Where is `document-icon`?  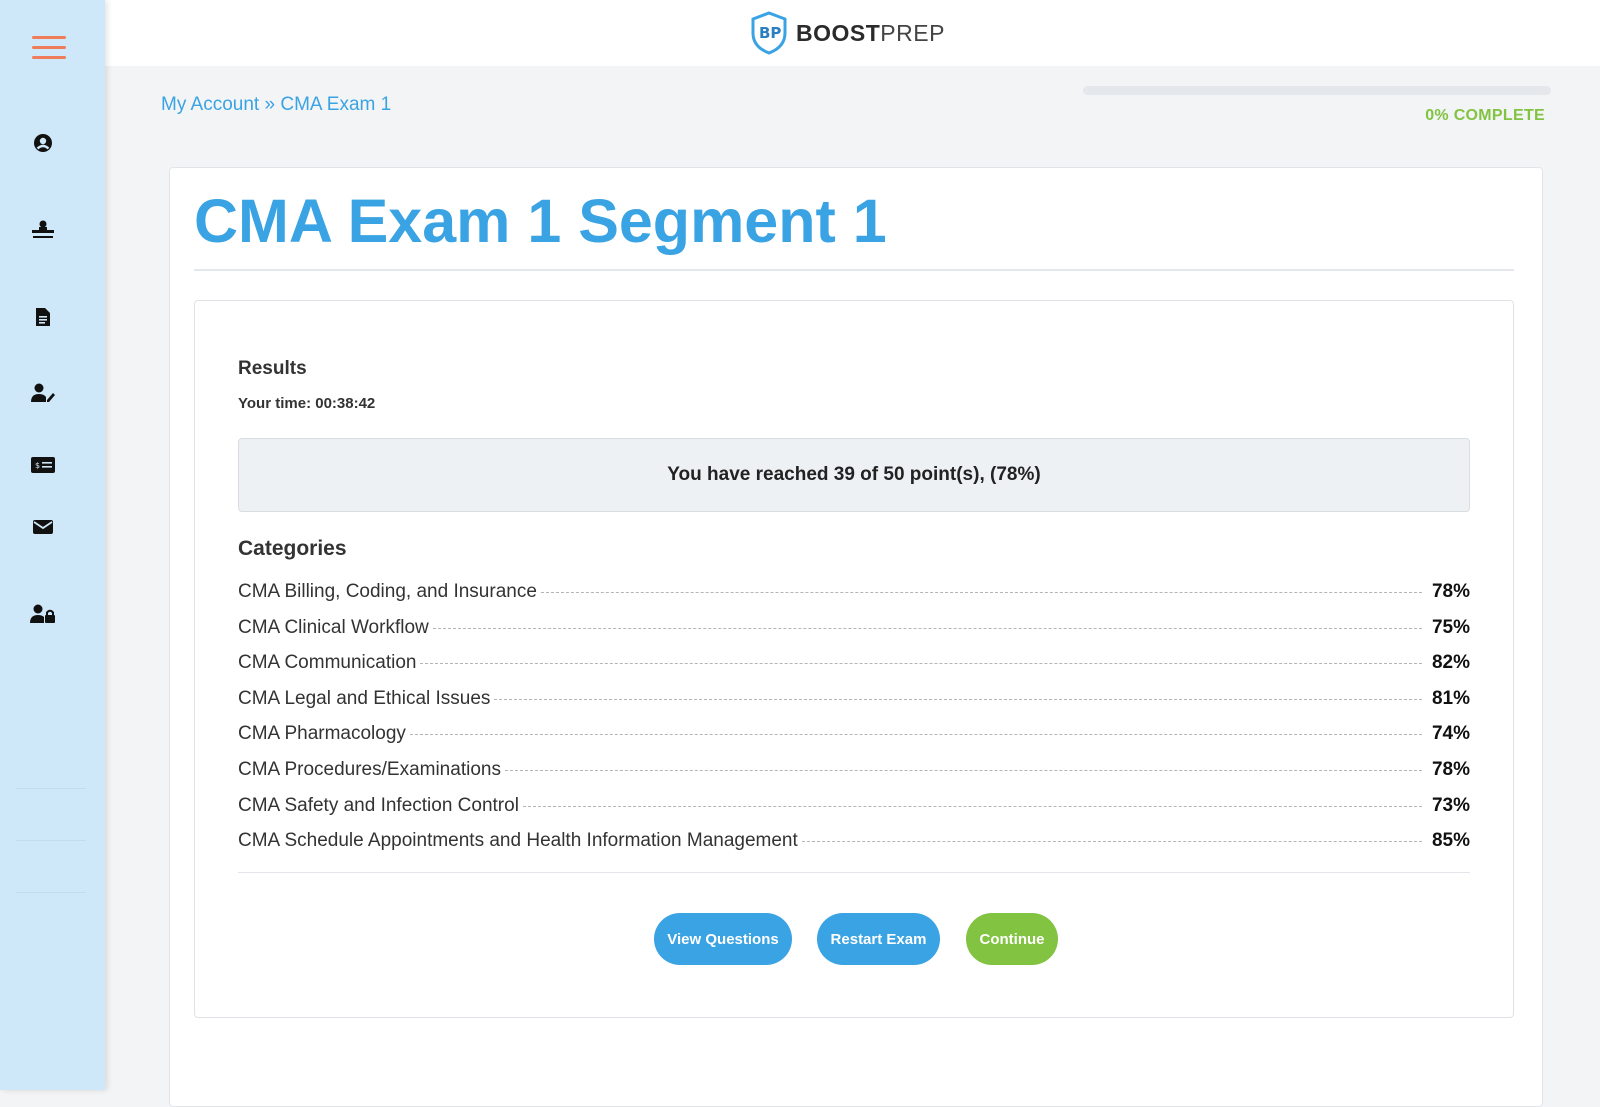
document-icon is located at coordinates (43, 317).